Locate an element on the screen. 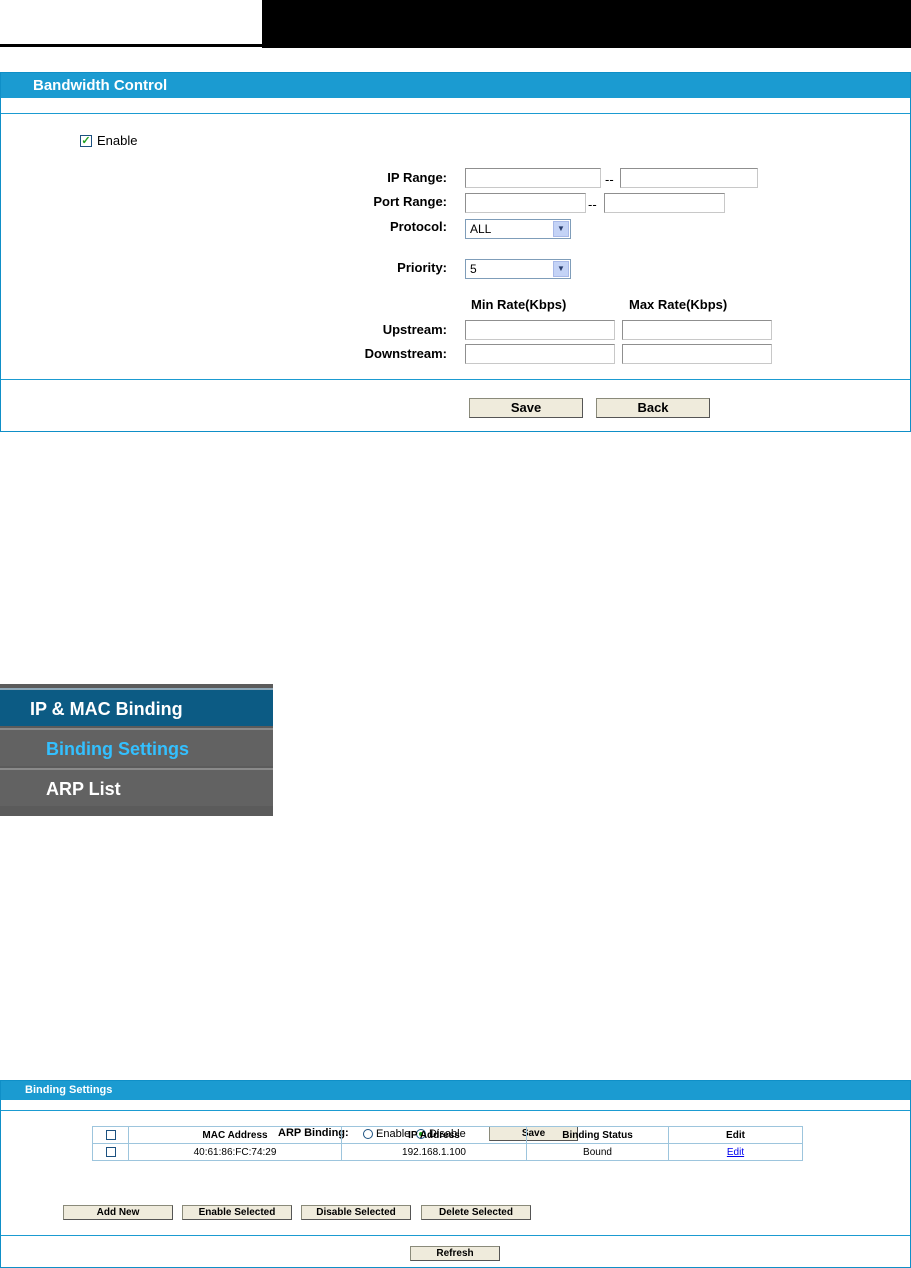  port-range-end-input is located at coordinates (664, 203).